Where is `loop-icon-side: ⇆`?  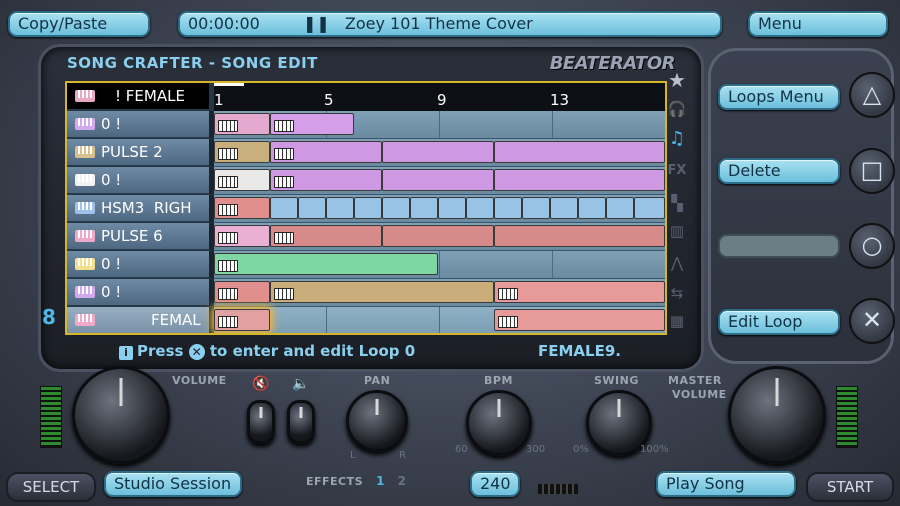 loop-icon-side: ⇆ is located at coordinates (677, 295).